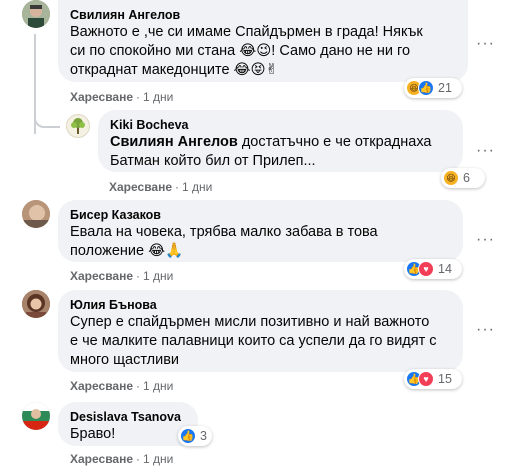 The height and width of the screenshot is (466, 513). What do you see at coordinates (47, 114) in the screenshot?
I see `thread-connector` at bounding box center [47, 114].